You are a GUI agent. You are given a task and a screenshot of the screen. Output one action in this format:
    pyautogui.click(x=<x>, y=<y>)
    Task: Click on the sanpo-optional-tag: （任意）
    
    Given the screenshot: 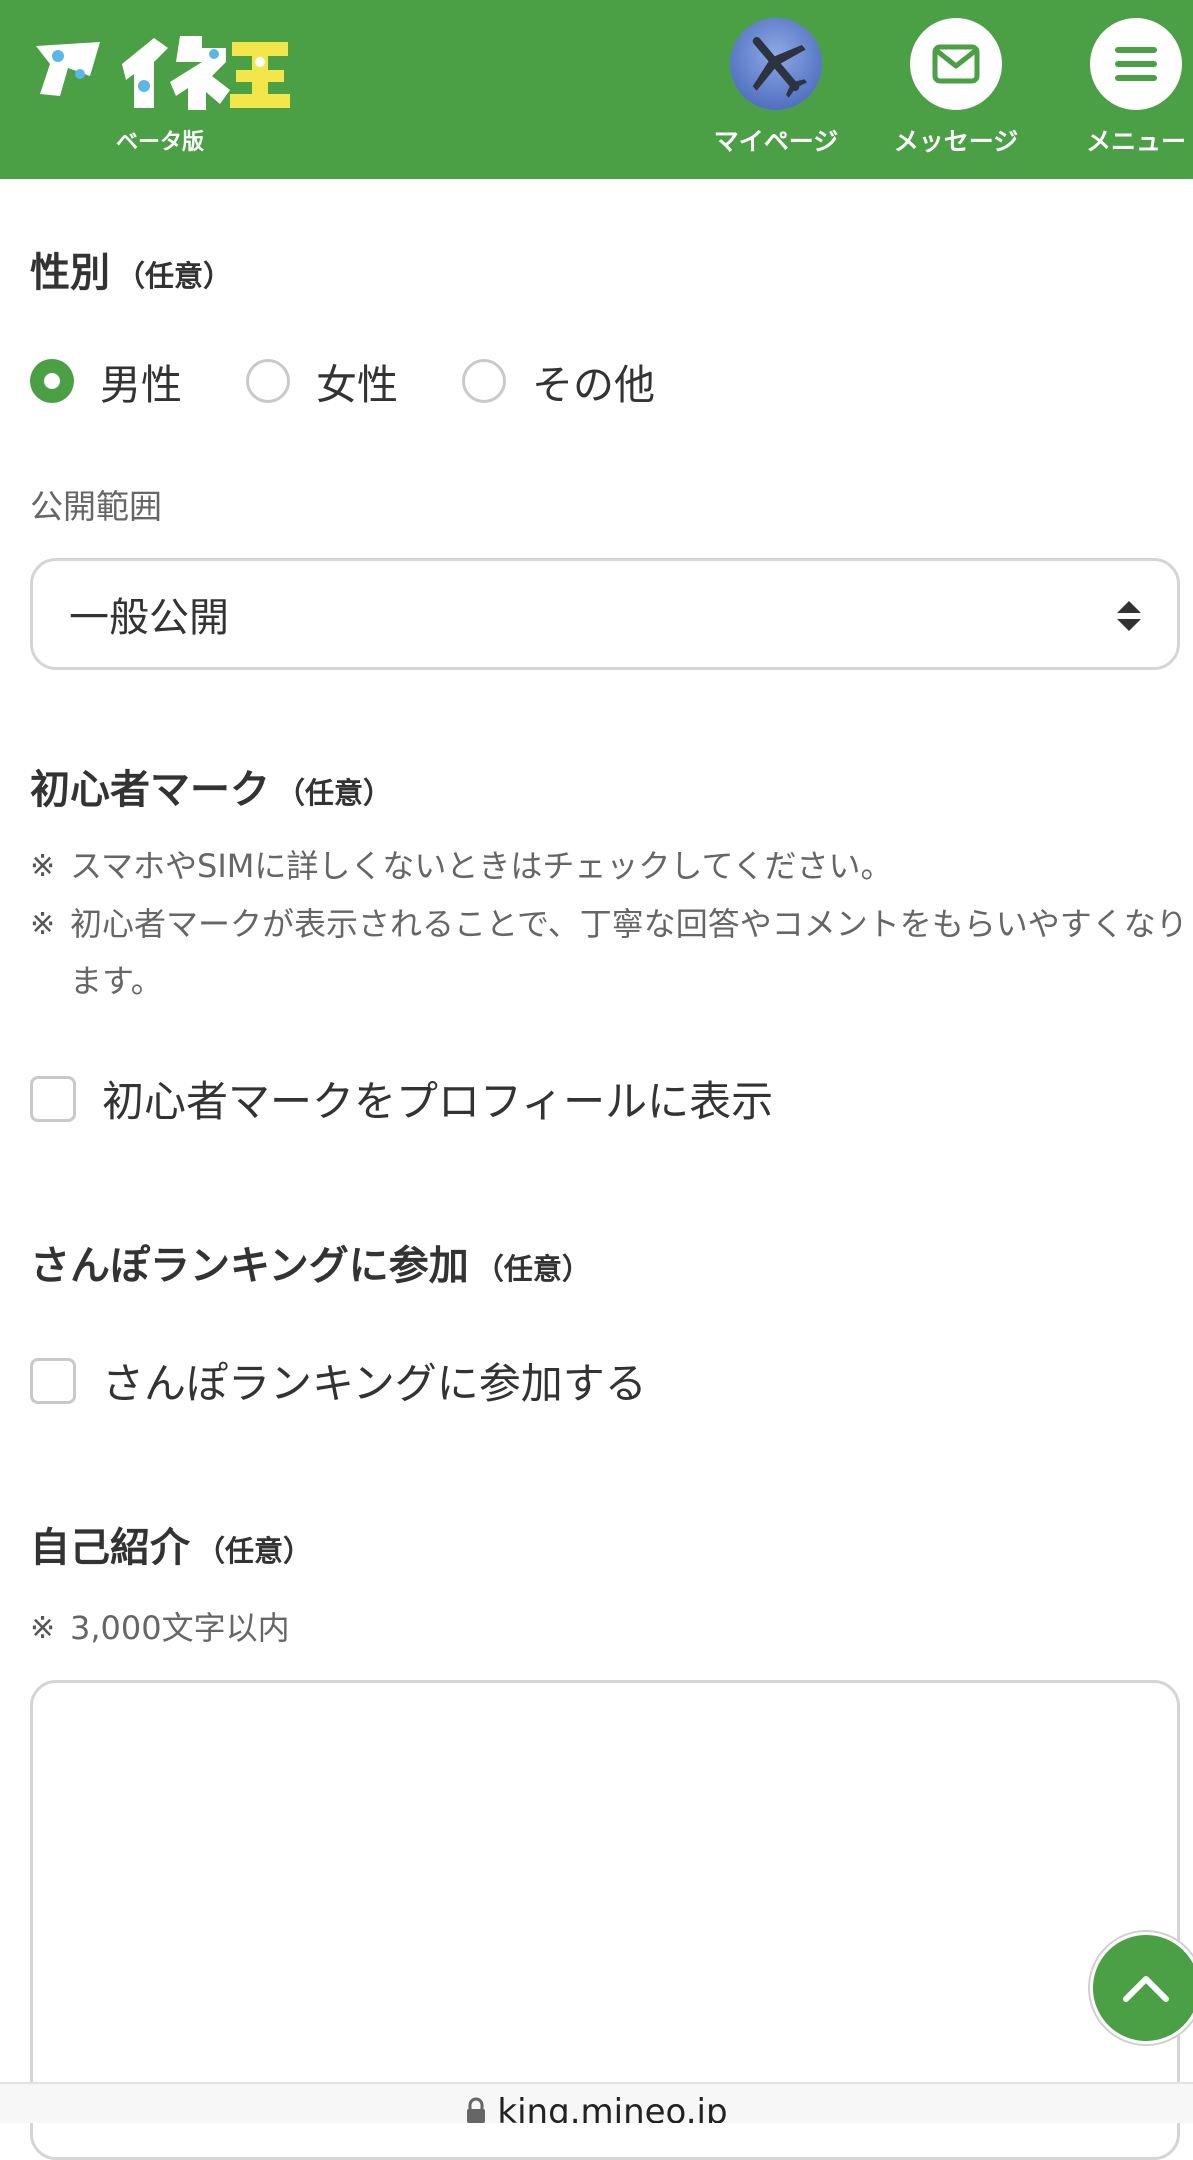 What is the action you would take?
    pyautogui.click(x=532, y=1269)
    